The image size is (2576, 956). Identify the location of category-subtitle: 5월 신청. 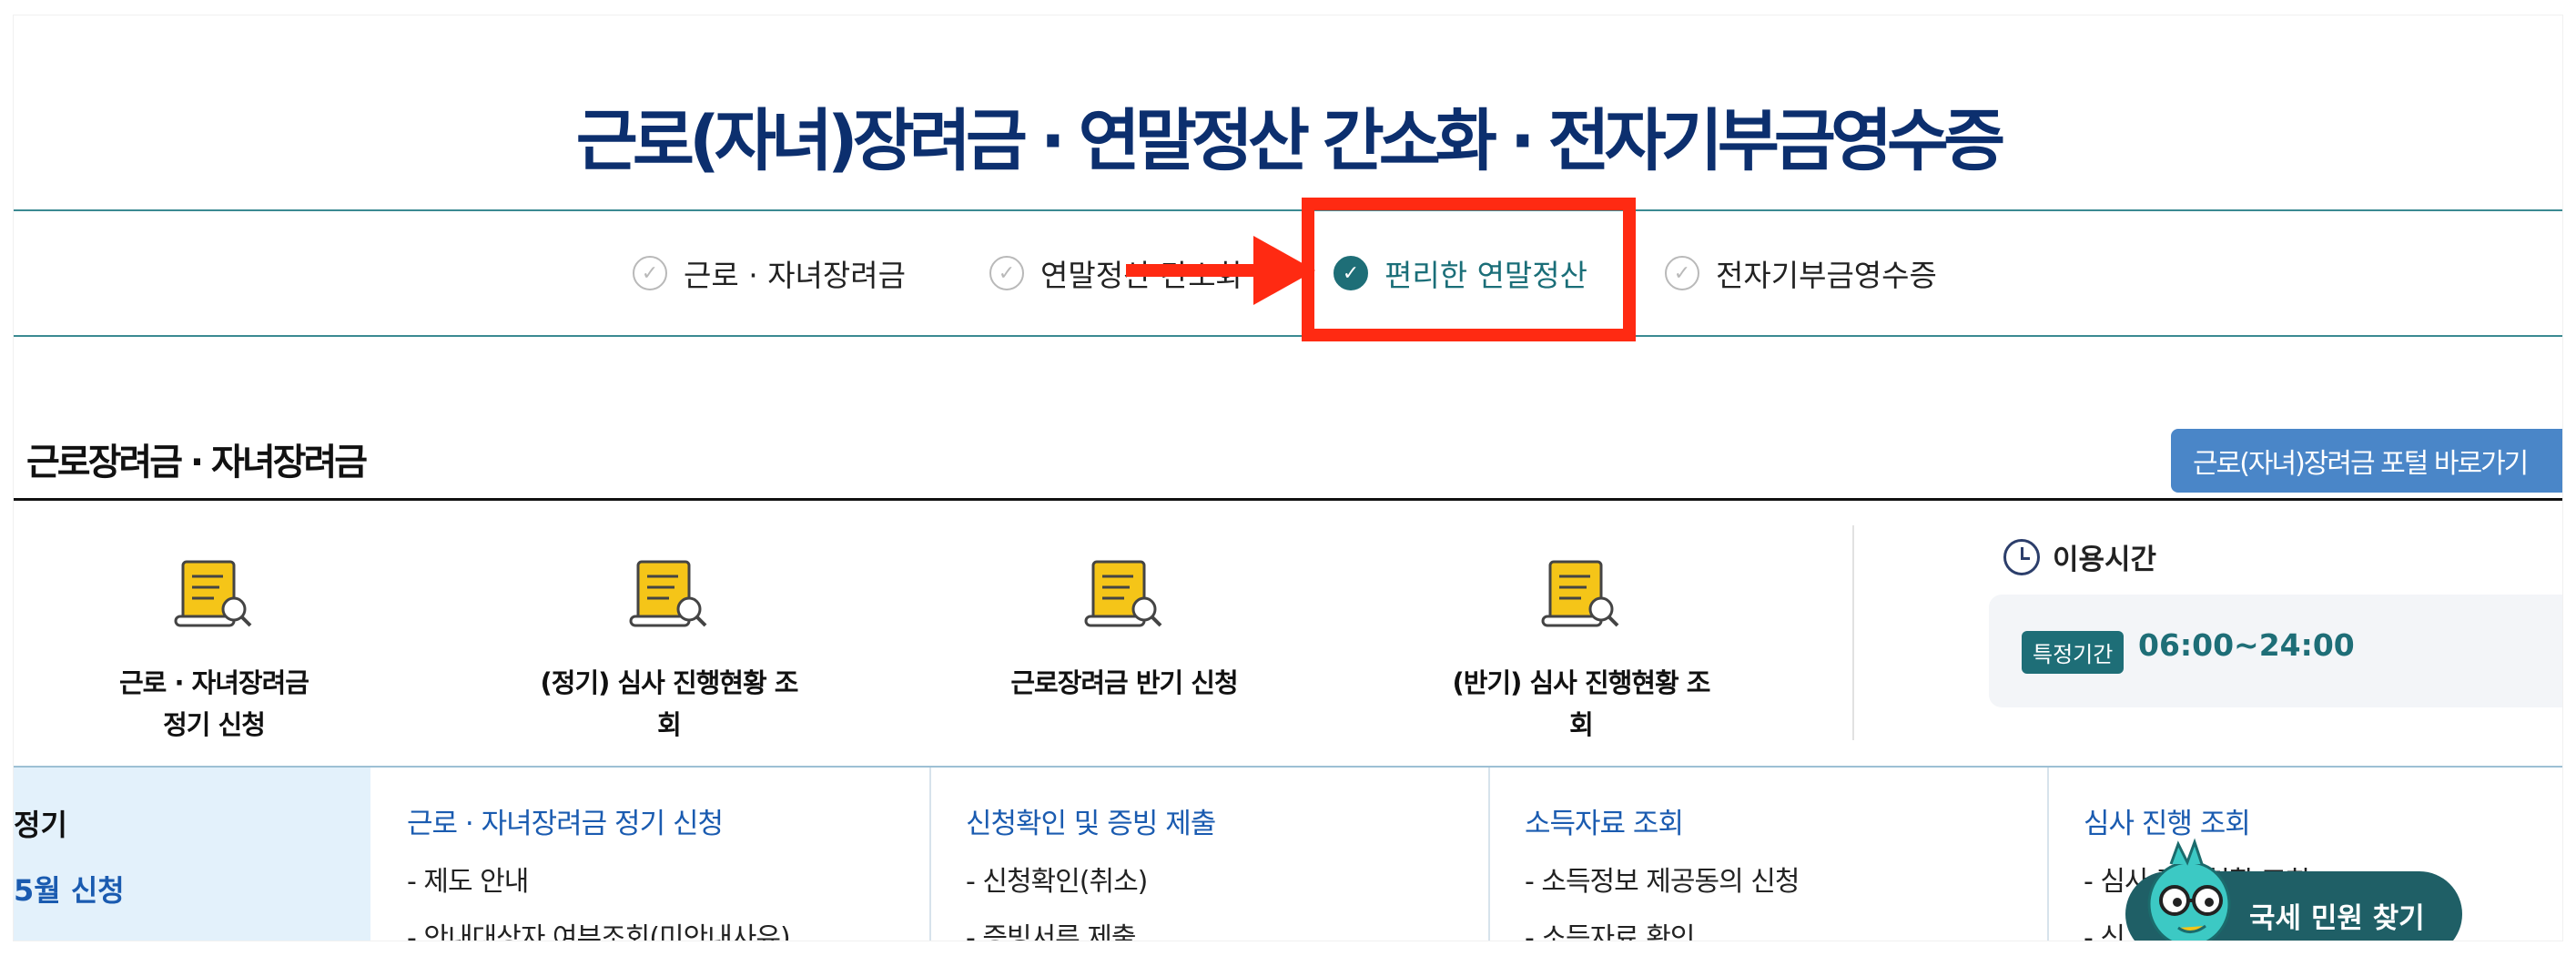
(69, 890).